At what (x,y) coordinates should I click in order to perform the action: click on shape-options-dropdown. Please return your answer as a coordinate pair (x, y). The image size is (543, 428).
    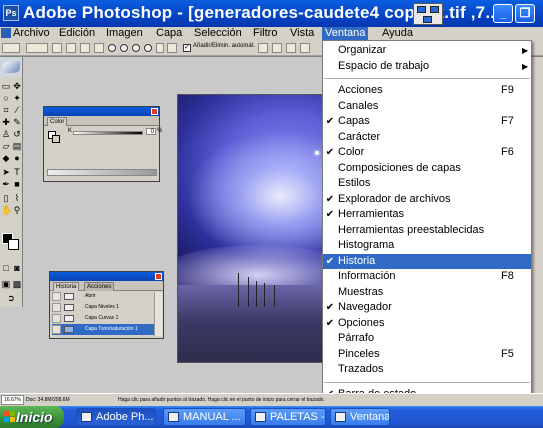
    Looking at the image, I should click on (172, 48).